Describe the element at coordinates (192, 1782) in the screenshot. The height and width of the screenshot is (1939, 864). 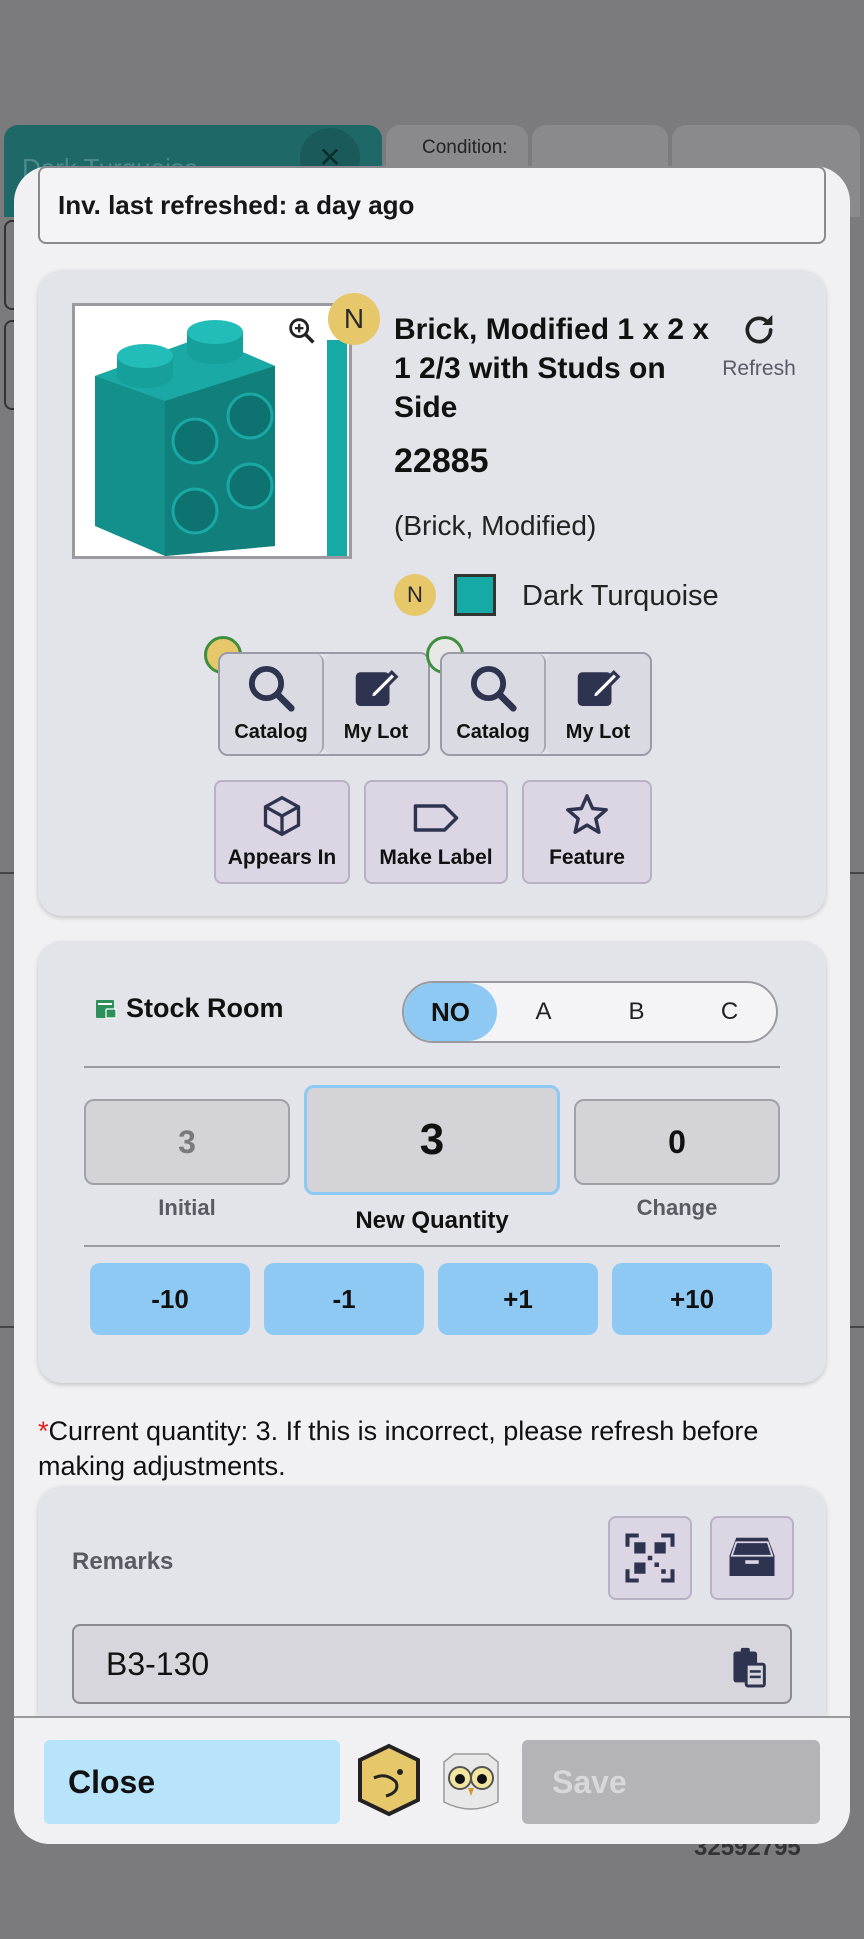
I see `close-button: Close` at that location.